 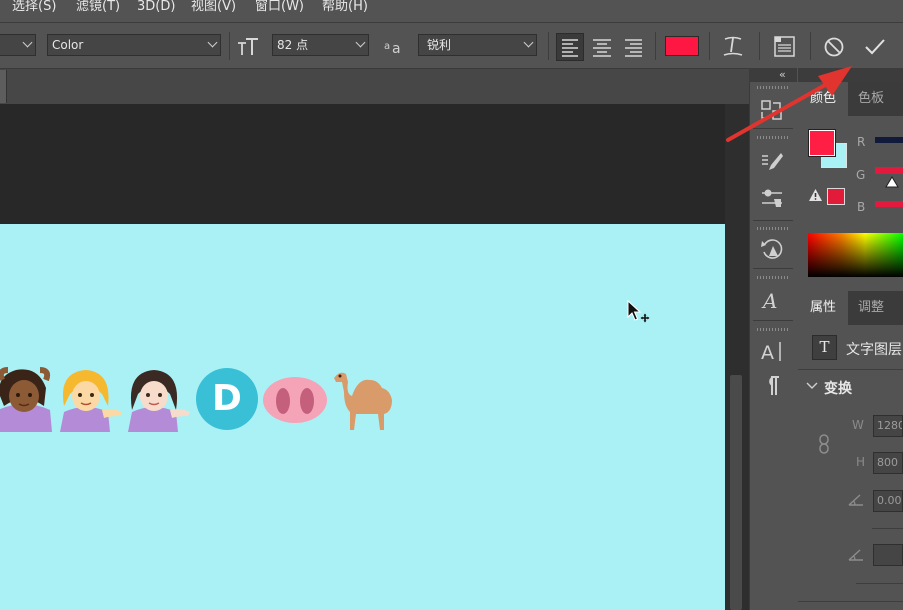 I want to click on woman-gesturing-ok-emoji, so click(x=26, y=399).